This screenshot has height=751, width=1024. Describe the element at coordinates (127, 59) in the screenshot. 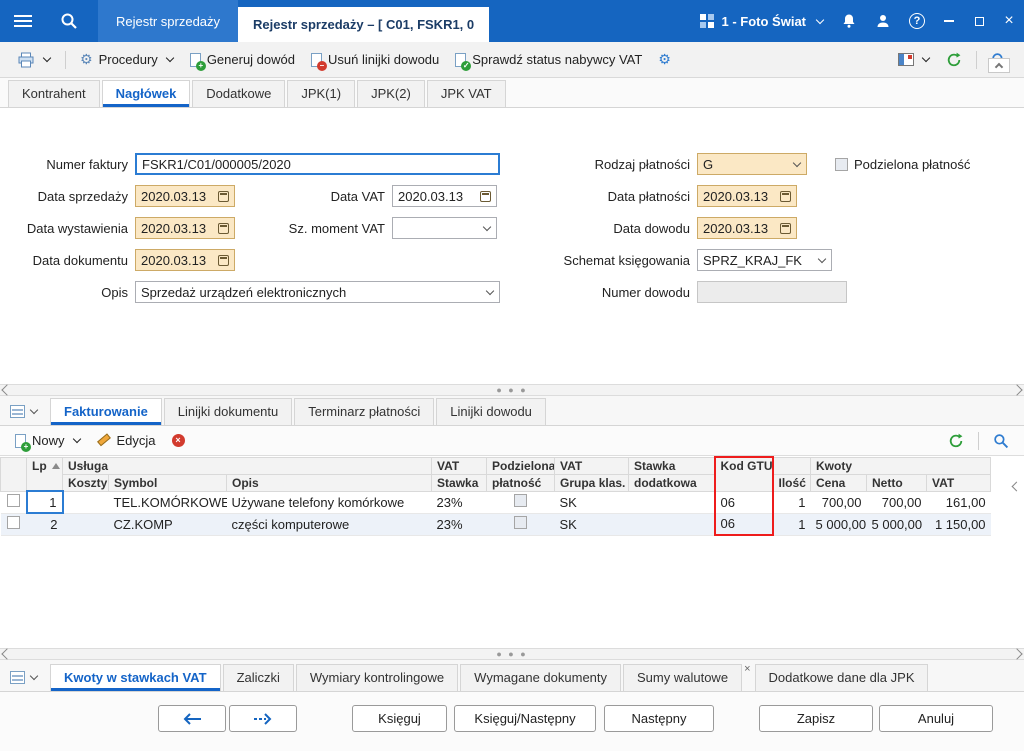

I see `procedury-button: ⚙ Procedury` at that location.